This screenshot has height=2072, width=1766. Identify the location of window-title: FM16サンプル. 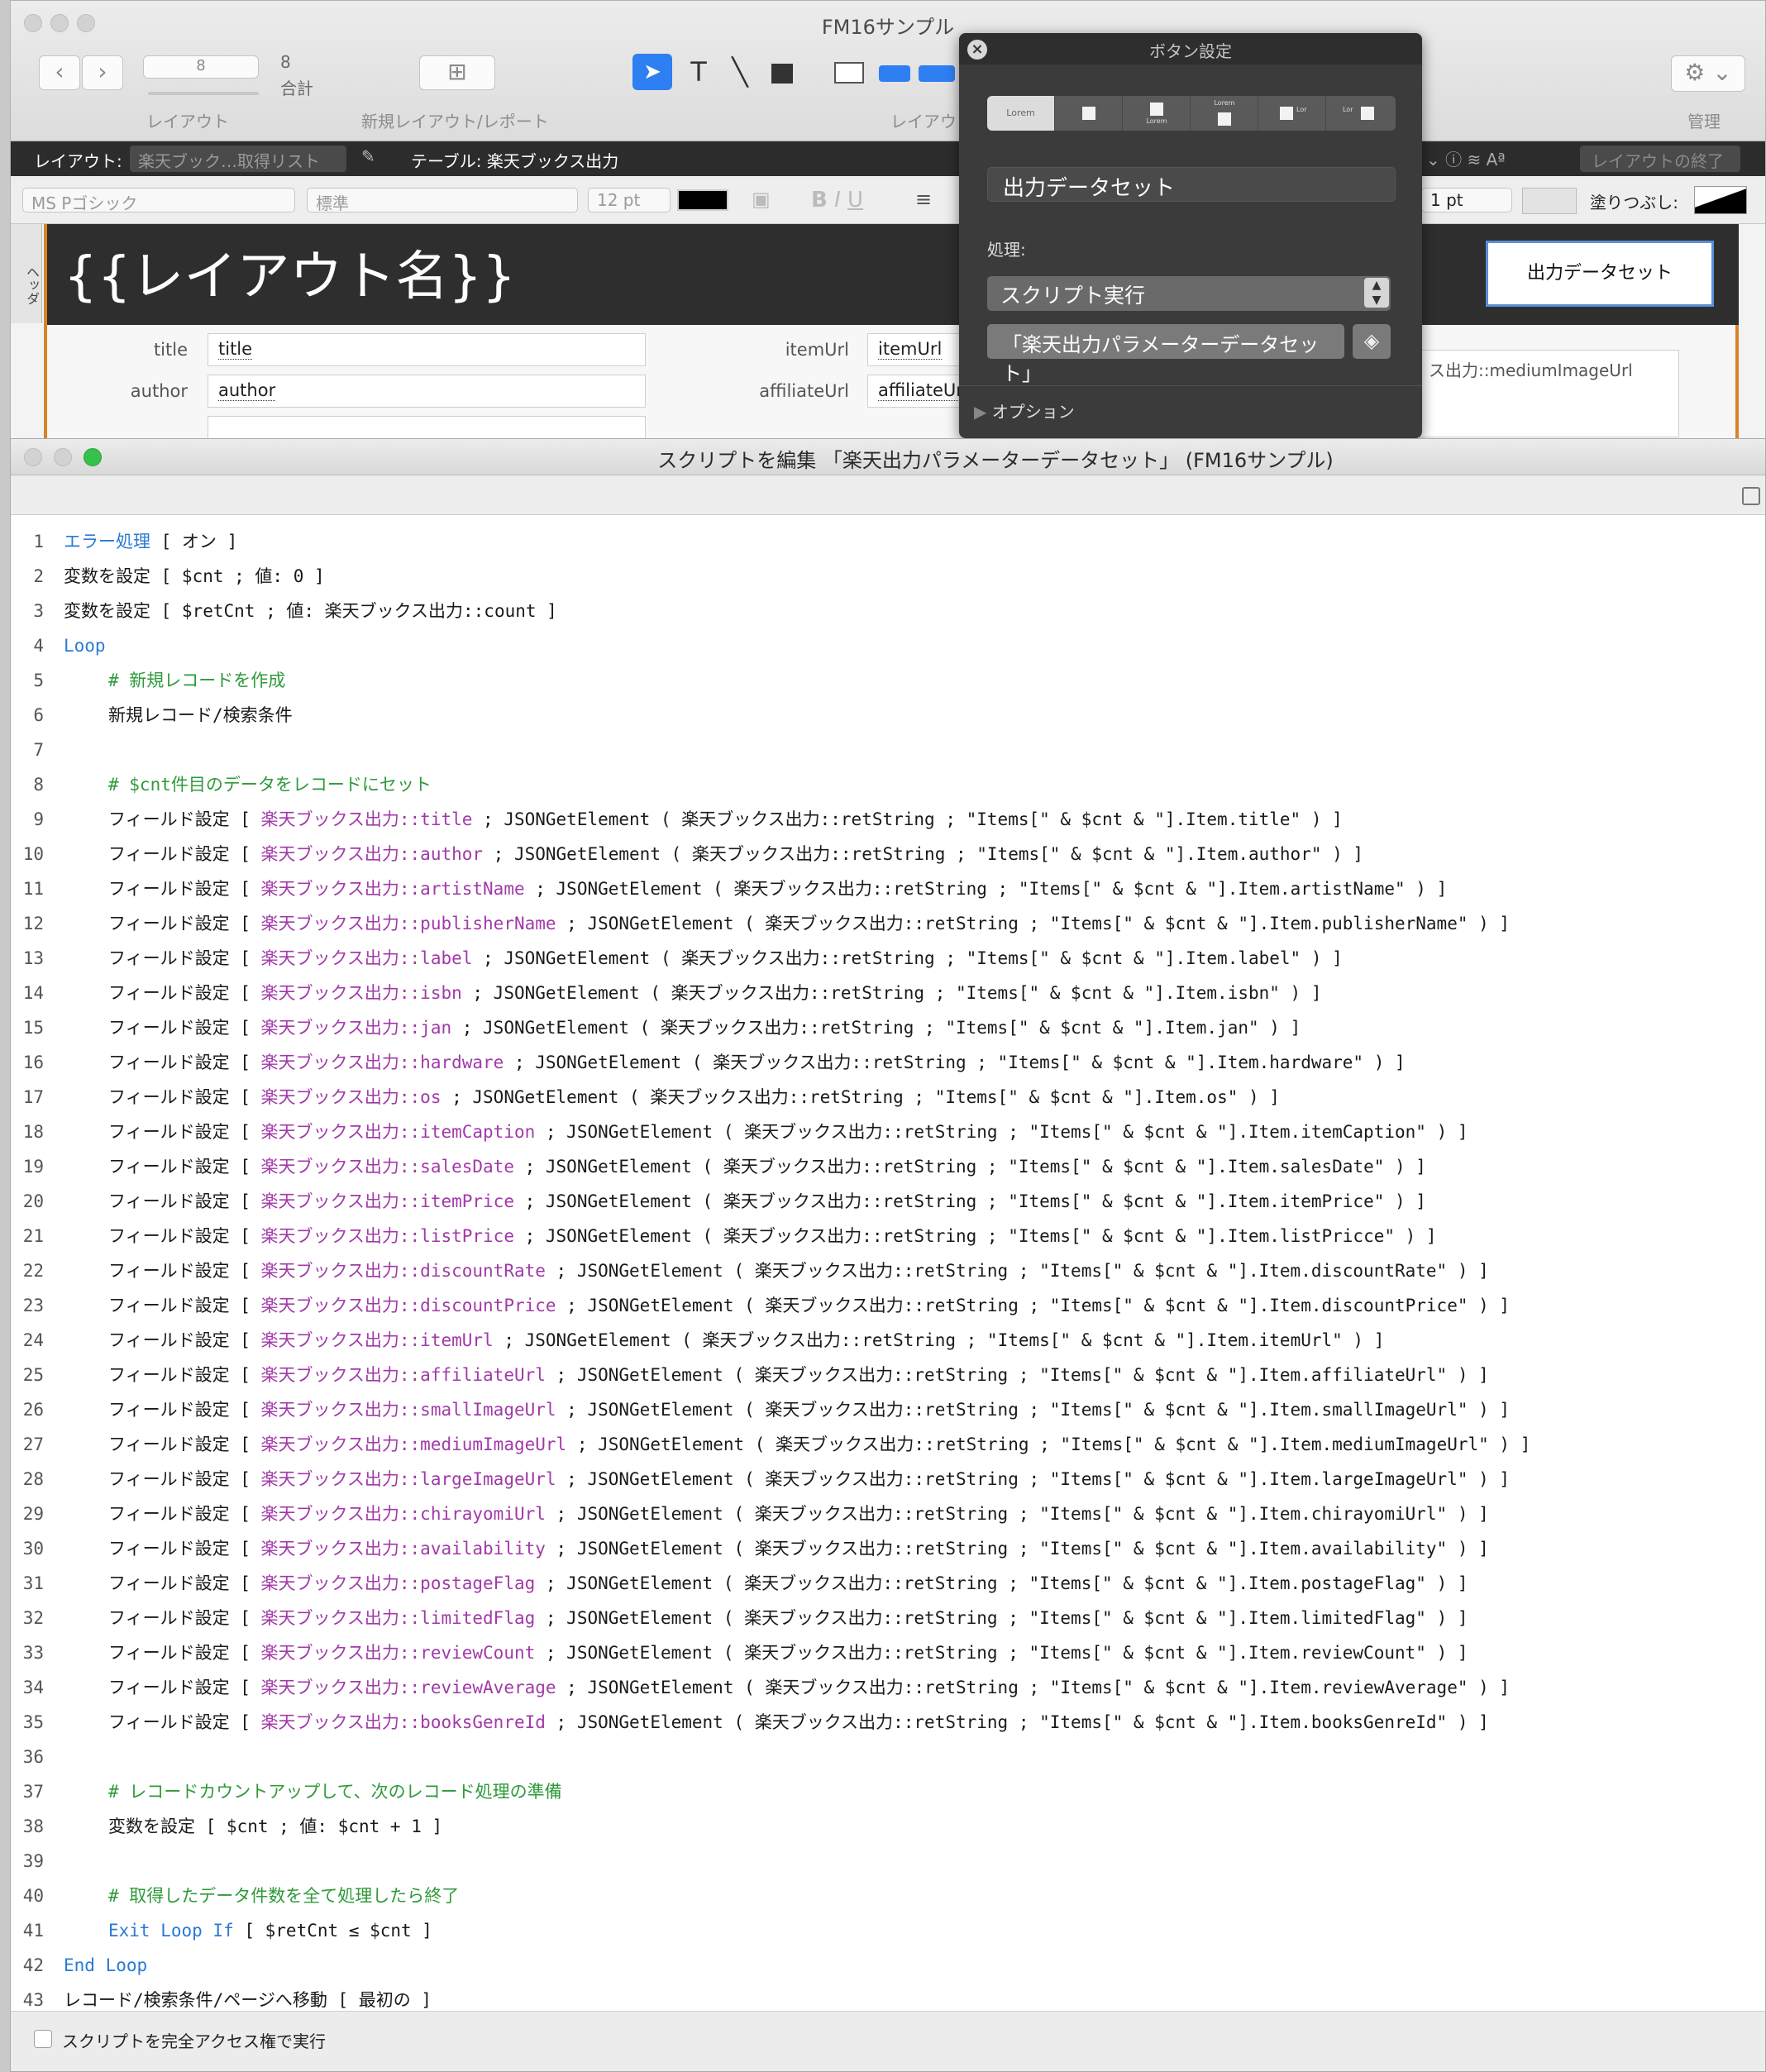
(888, 28).